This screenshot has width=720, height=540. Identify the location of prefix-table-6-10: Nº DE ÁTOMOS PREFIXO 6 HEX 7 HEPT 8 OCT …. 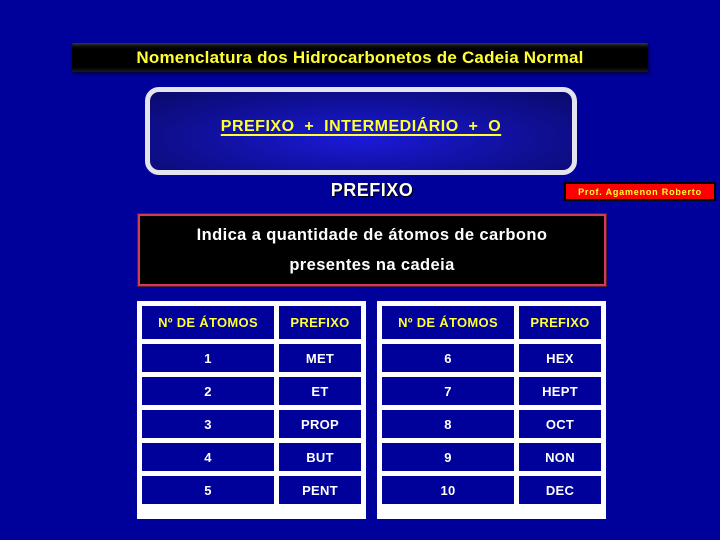
(491, 410).